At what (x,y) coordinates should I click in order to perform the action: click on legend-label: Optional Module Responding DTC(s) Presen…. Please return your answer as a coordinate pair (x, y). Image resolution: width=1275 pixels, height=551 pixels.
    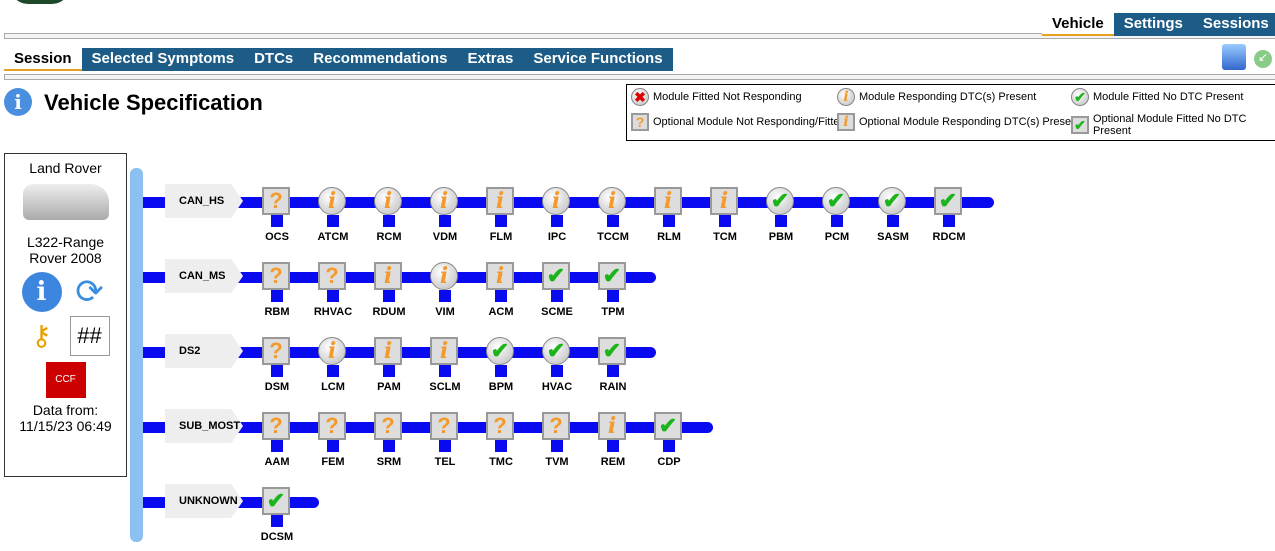
    Looking at the image, I should click on (970, 122).